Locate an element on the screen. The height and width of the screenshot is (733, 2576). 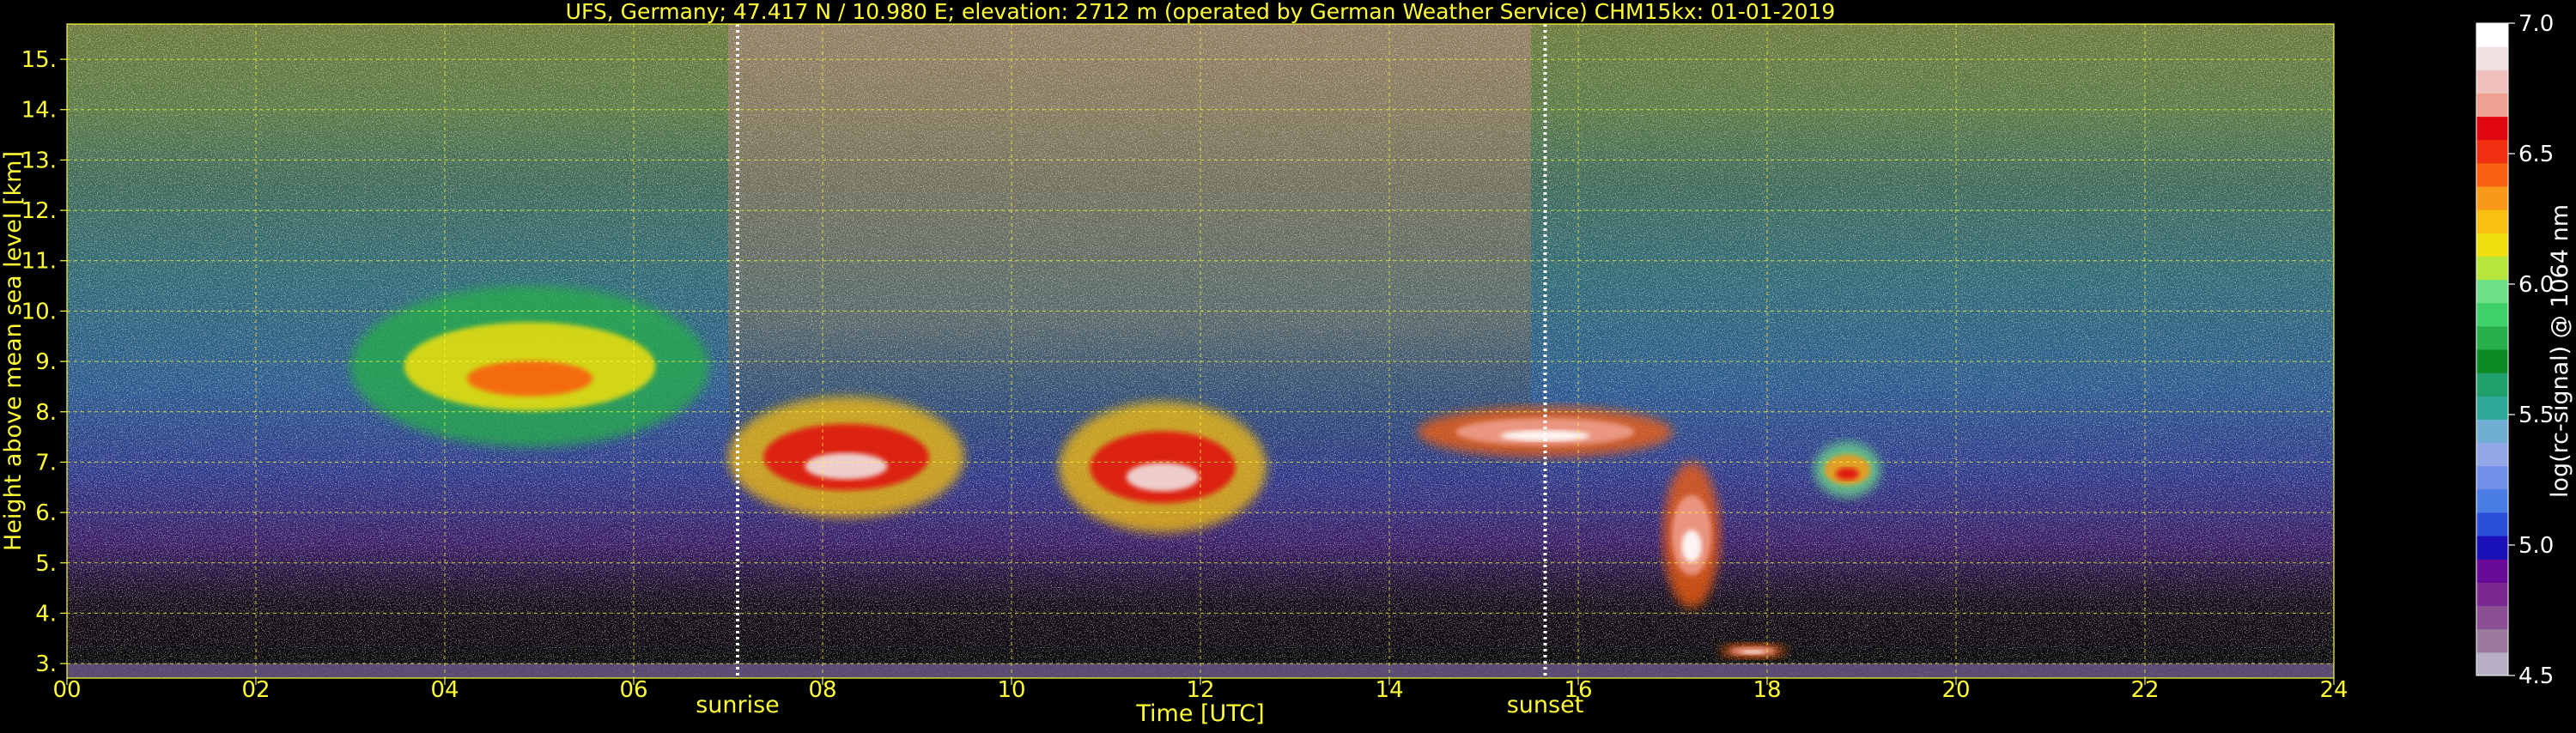
x-tick-label: 12 is located at coordinates (1200, 690).